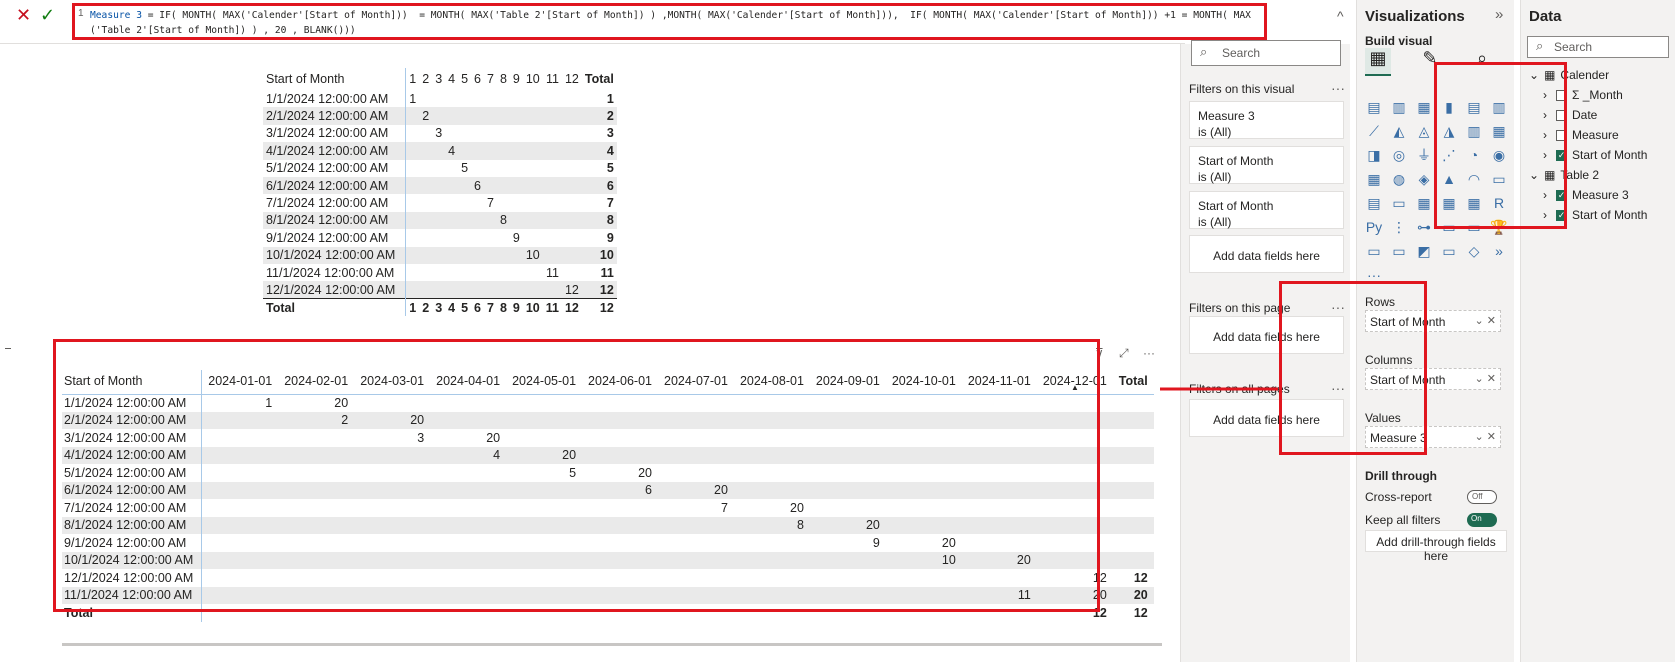 The image size is (1675, 662). Describe the element at coordinates (1424, 251) in the screenshot. I see `visual-type-icon: ◩` at that location.